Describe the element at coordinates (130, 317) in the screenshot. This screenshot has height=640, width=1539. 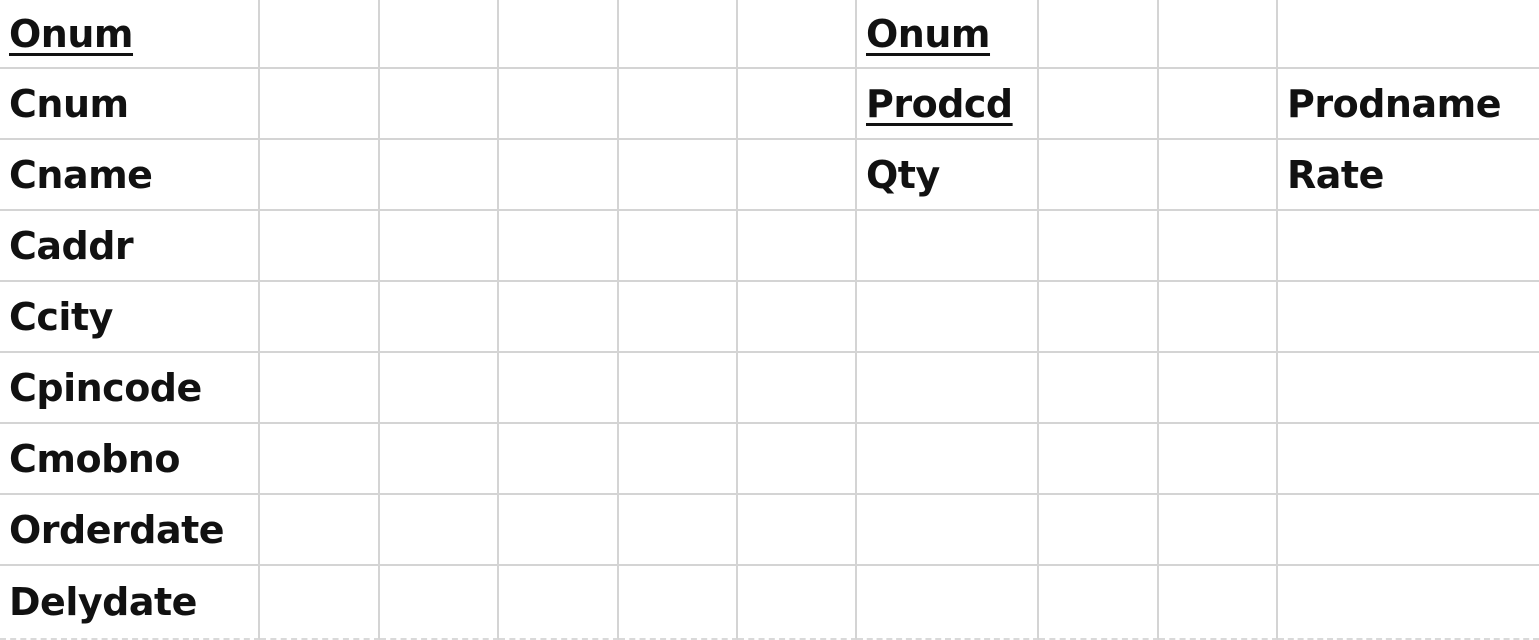
I see `cell-r5-c1: Ccity` at that location.